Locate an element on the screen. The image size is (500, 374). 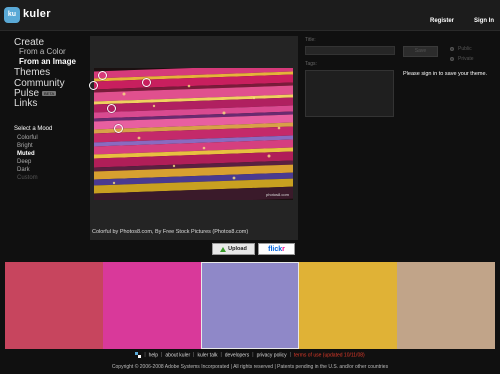
nav-themes: Themes is located at coordinates (32, 72).